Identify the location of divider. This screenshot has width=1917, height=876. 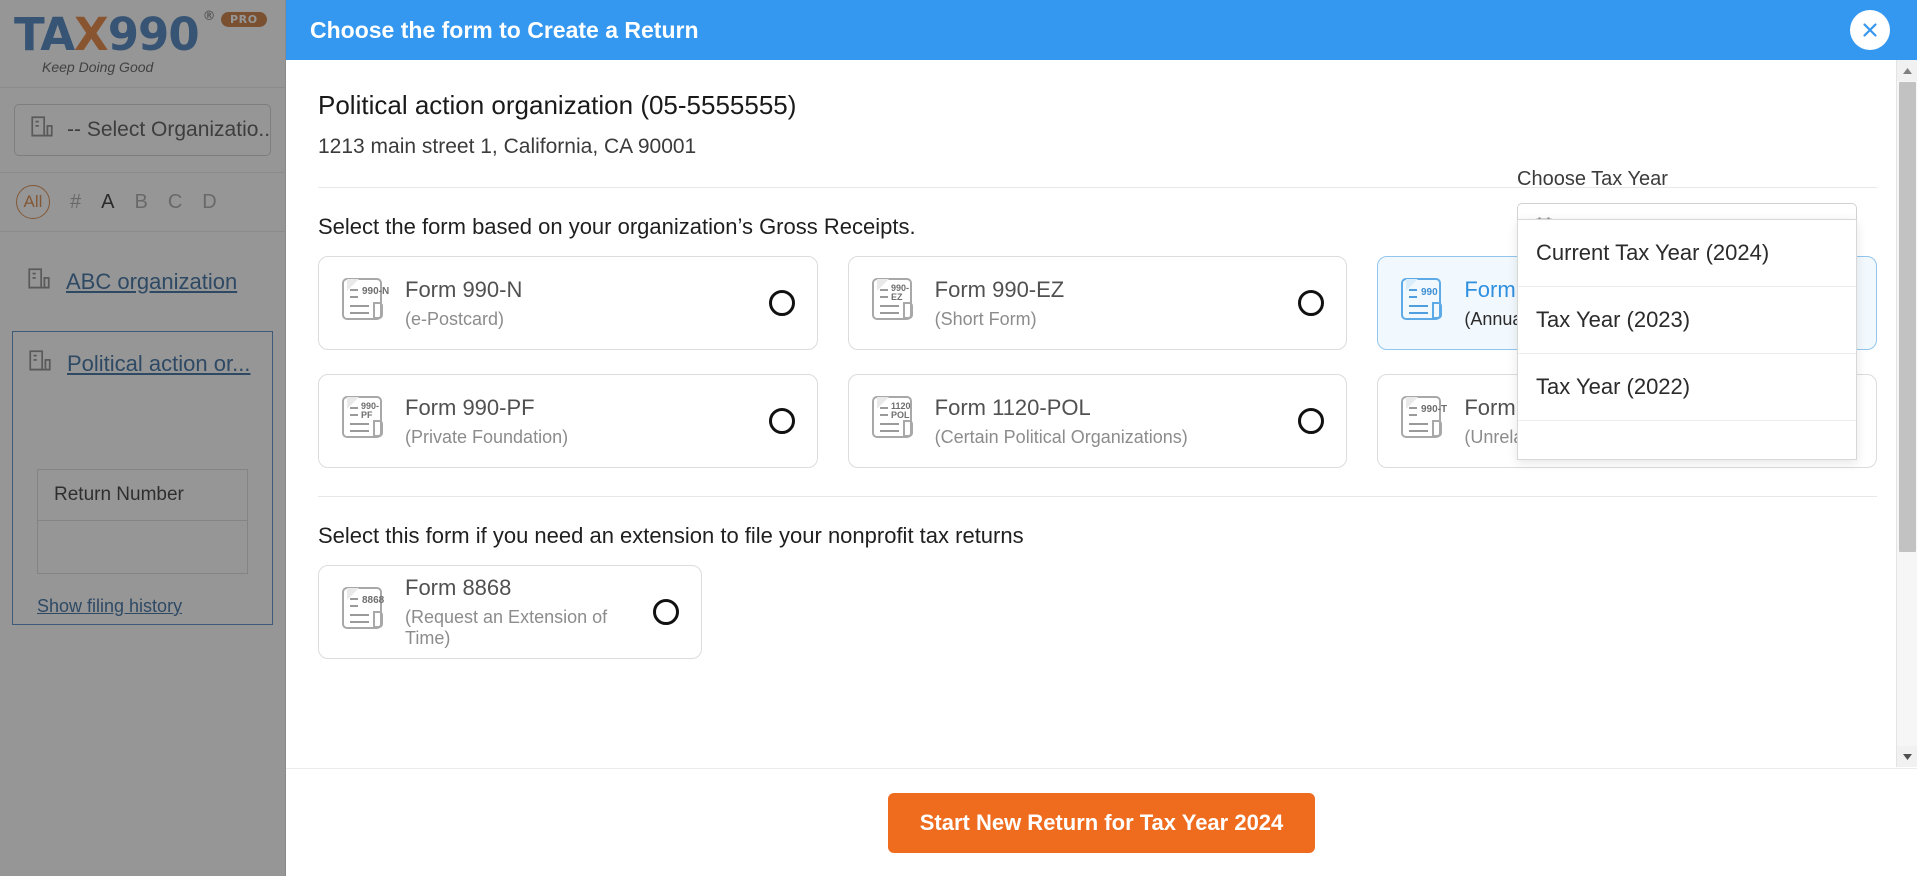
(1097, 496).